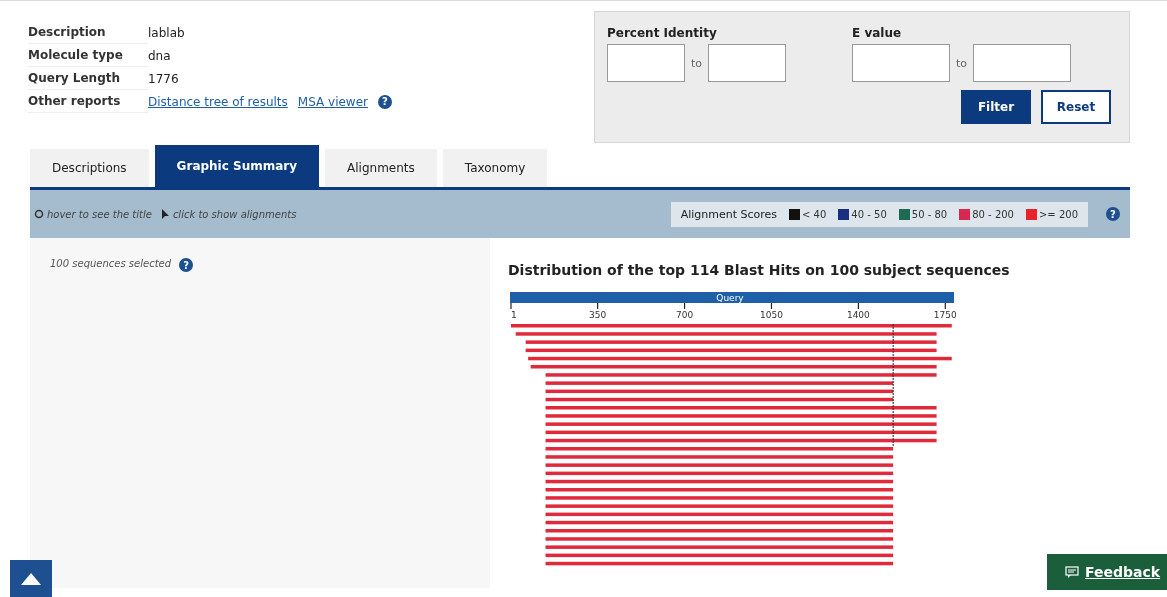 Image resolution: width=1167 pixels, height=597 pixels. What do you see at coordinates (218, 101) in the screenshot?
I see `report-link: Distance tree of results` at bounding box center [218, 101].